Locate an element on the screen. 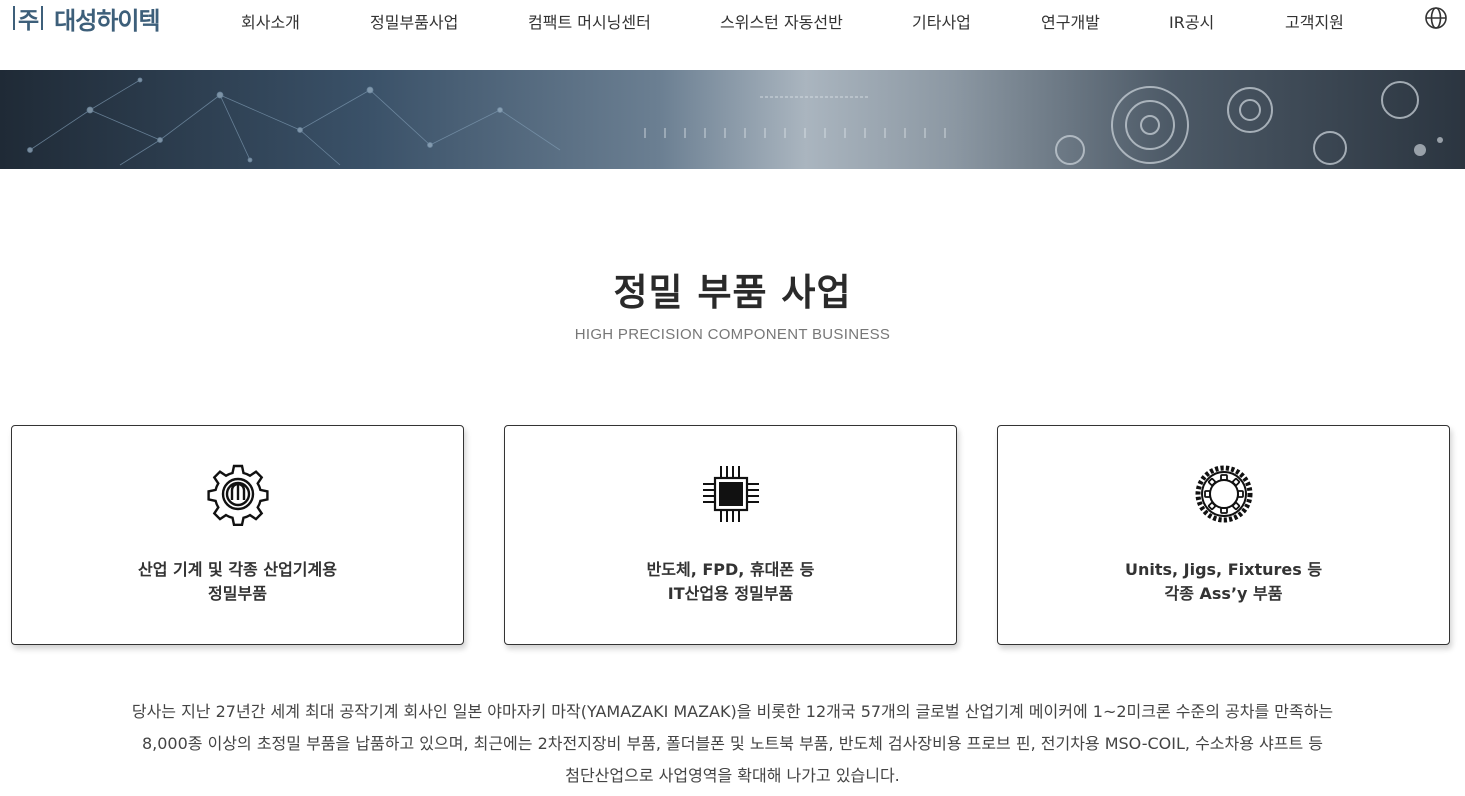 The image size is (1465, 796). nav-item-company: 회사소개 is located at coordinates (270, 21).